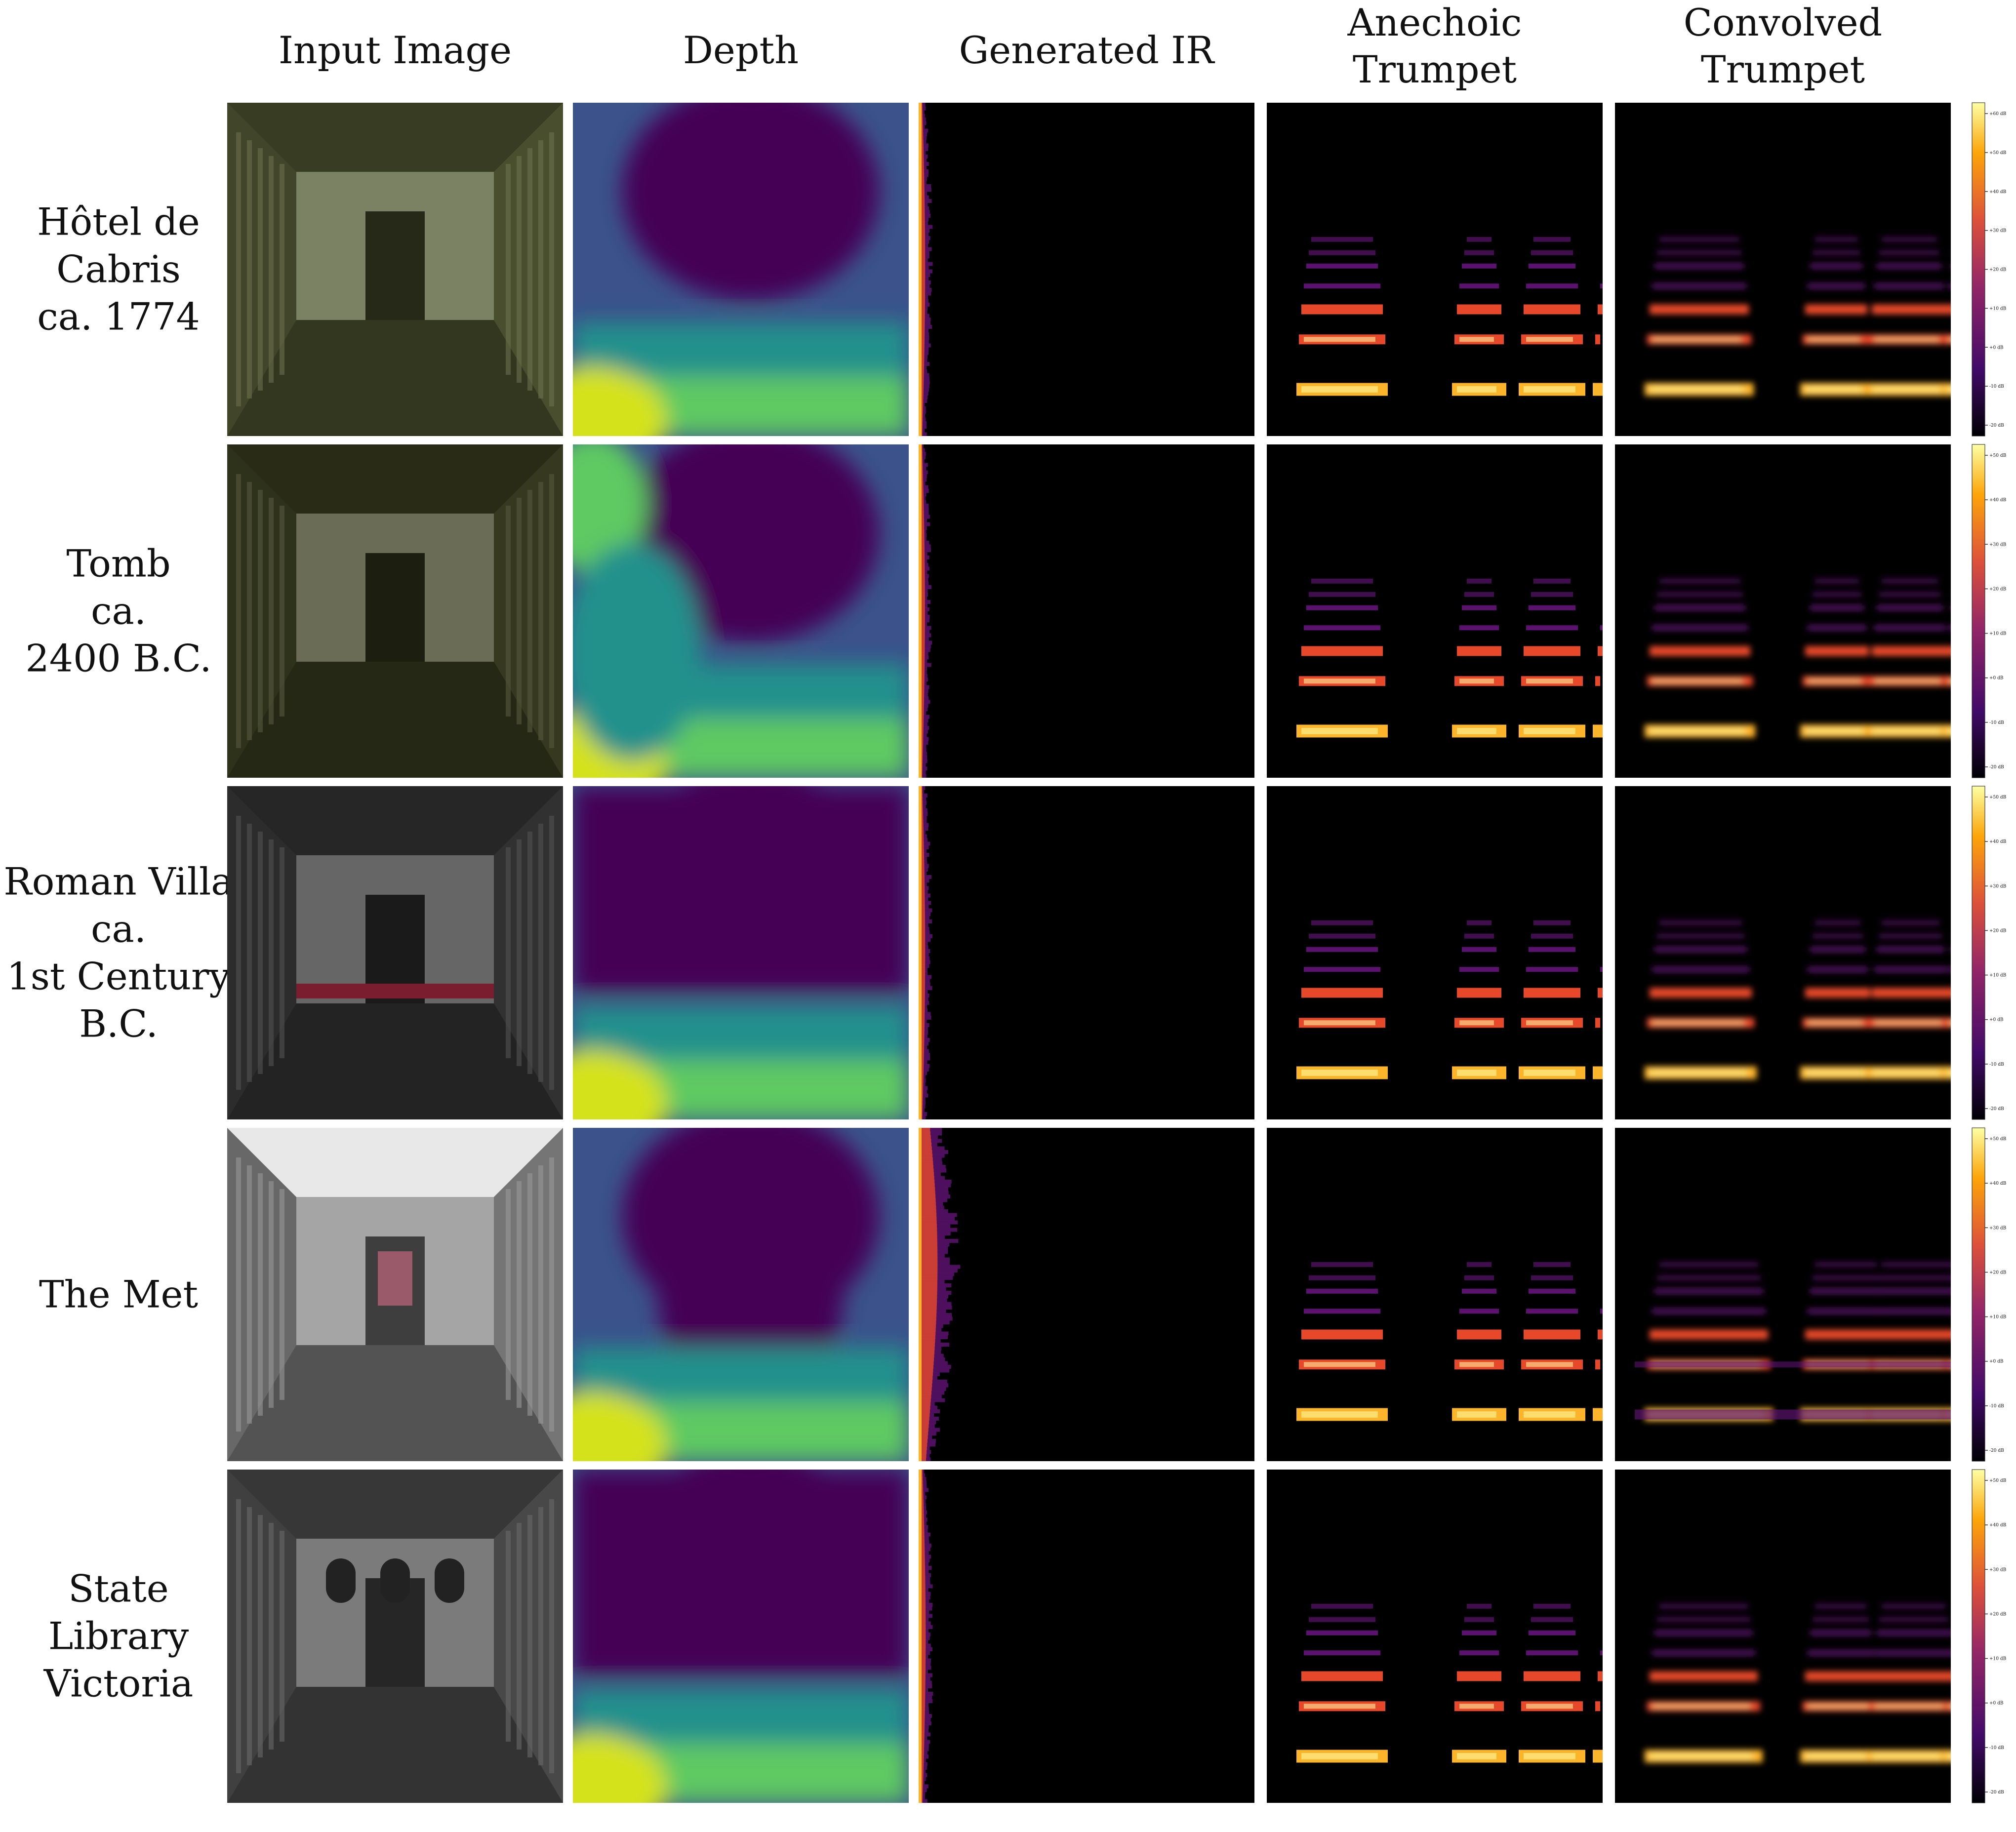  What do you see at coordinates (1435, 952) in the screenshot?
I see `anechoic-trumpet-panel` at bounding box center [1435, 952].